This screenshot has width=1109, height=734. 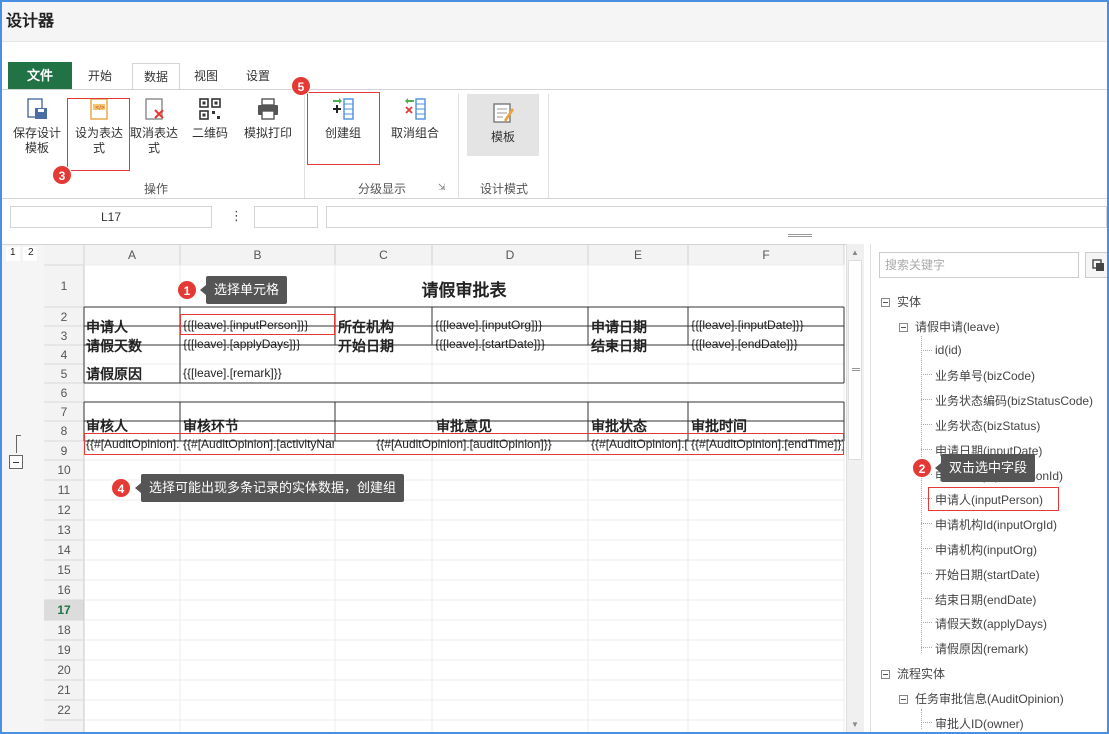 What do you see at coordinates (985, 375) in the screenshot?
I see `tree-node-field: 业务单号(bizCode)` at bounding box center [985, 375].